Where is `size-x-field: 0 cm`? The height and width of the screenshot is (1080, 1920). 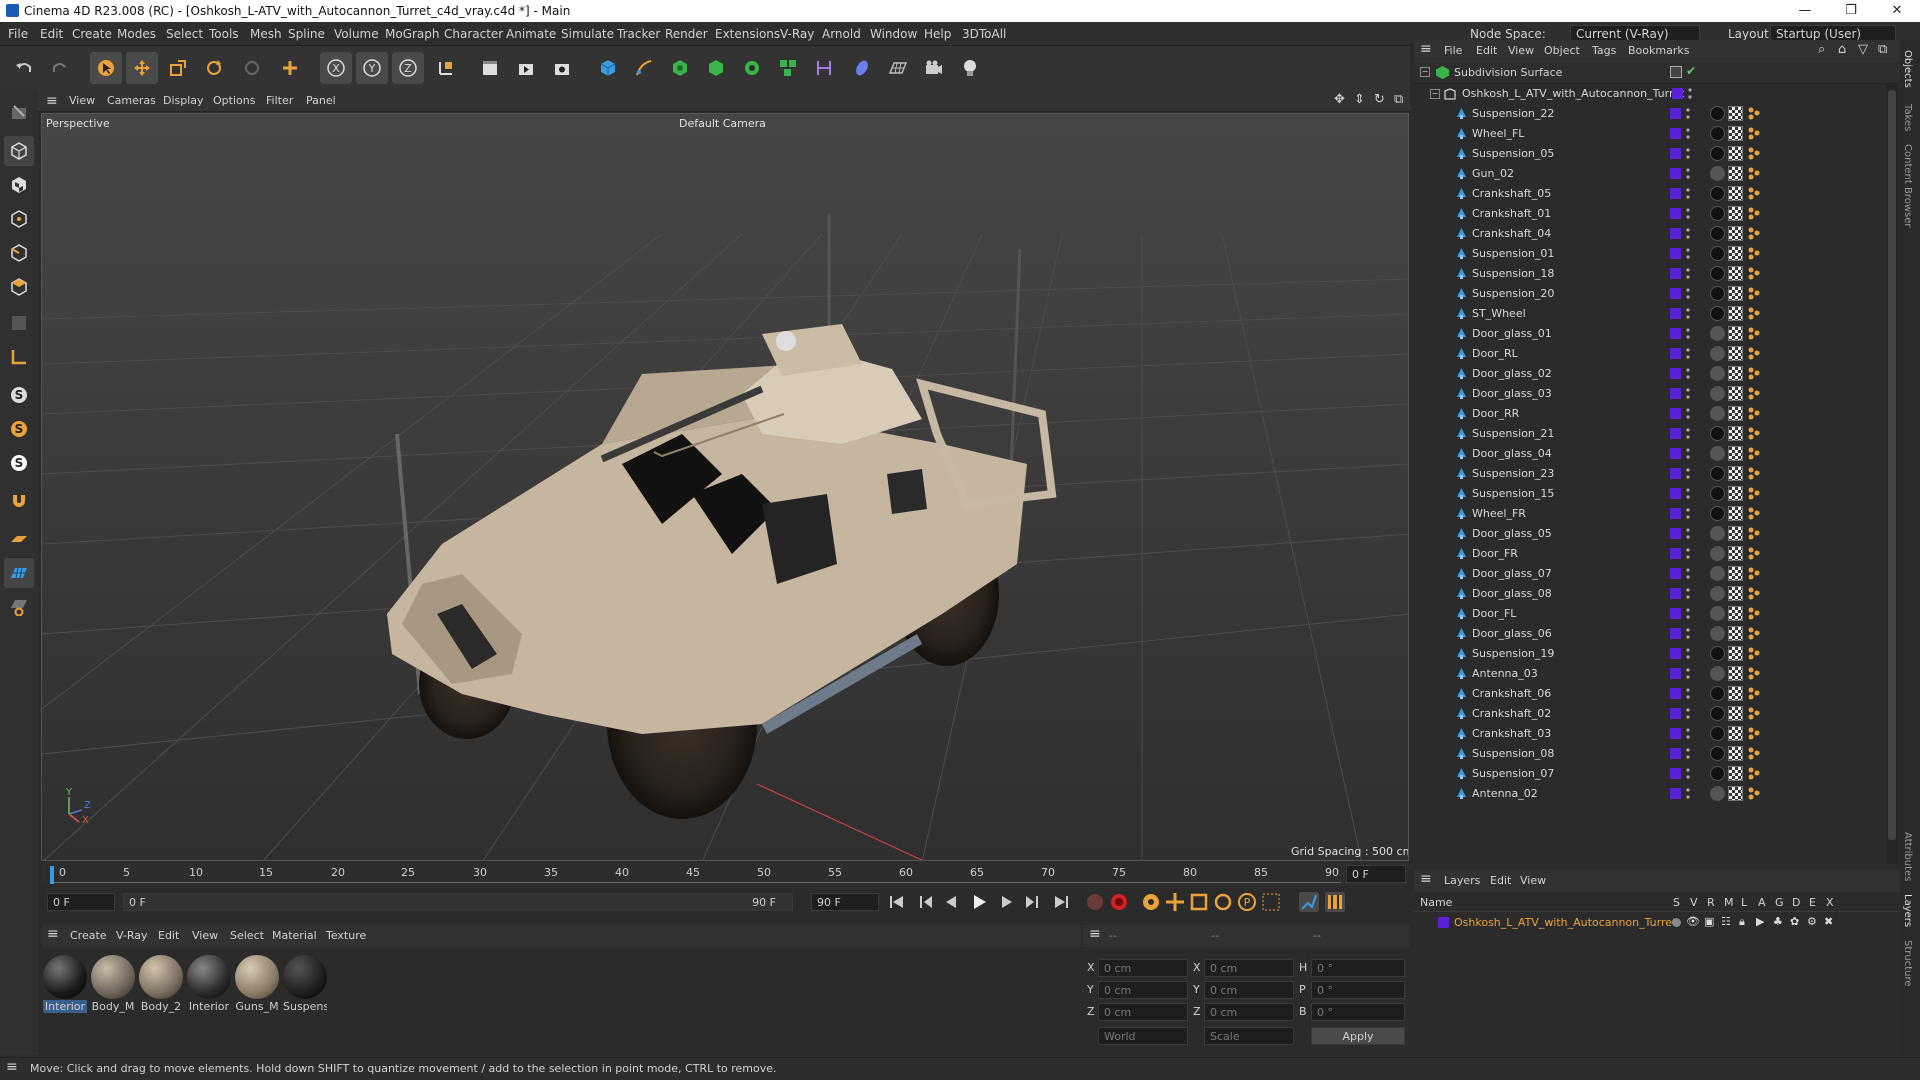 size-x-field: 0 cm is located at coordinates (1249, 968).